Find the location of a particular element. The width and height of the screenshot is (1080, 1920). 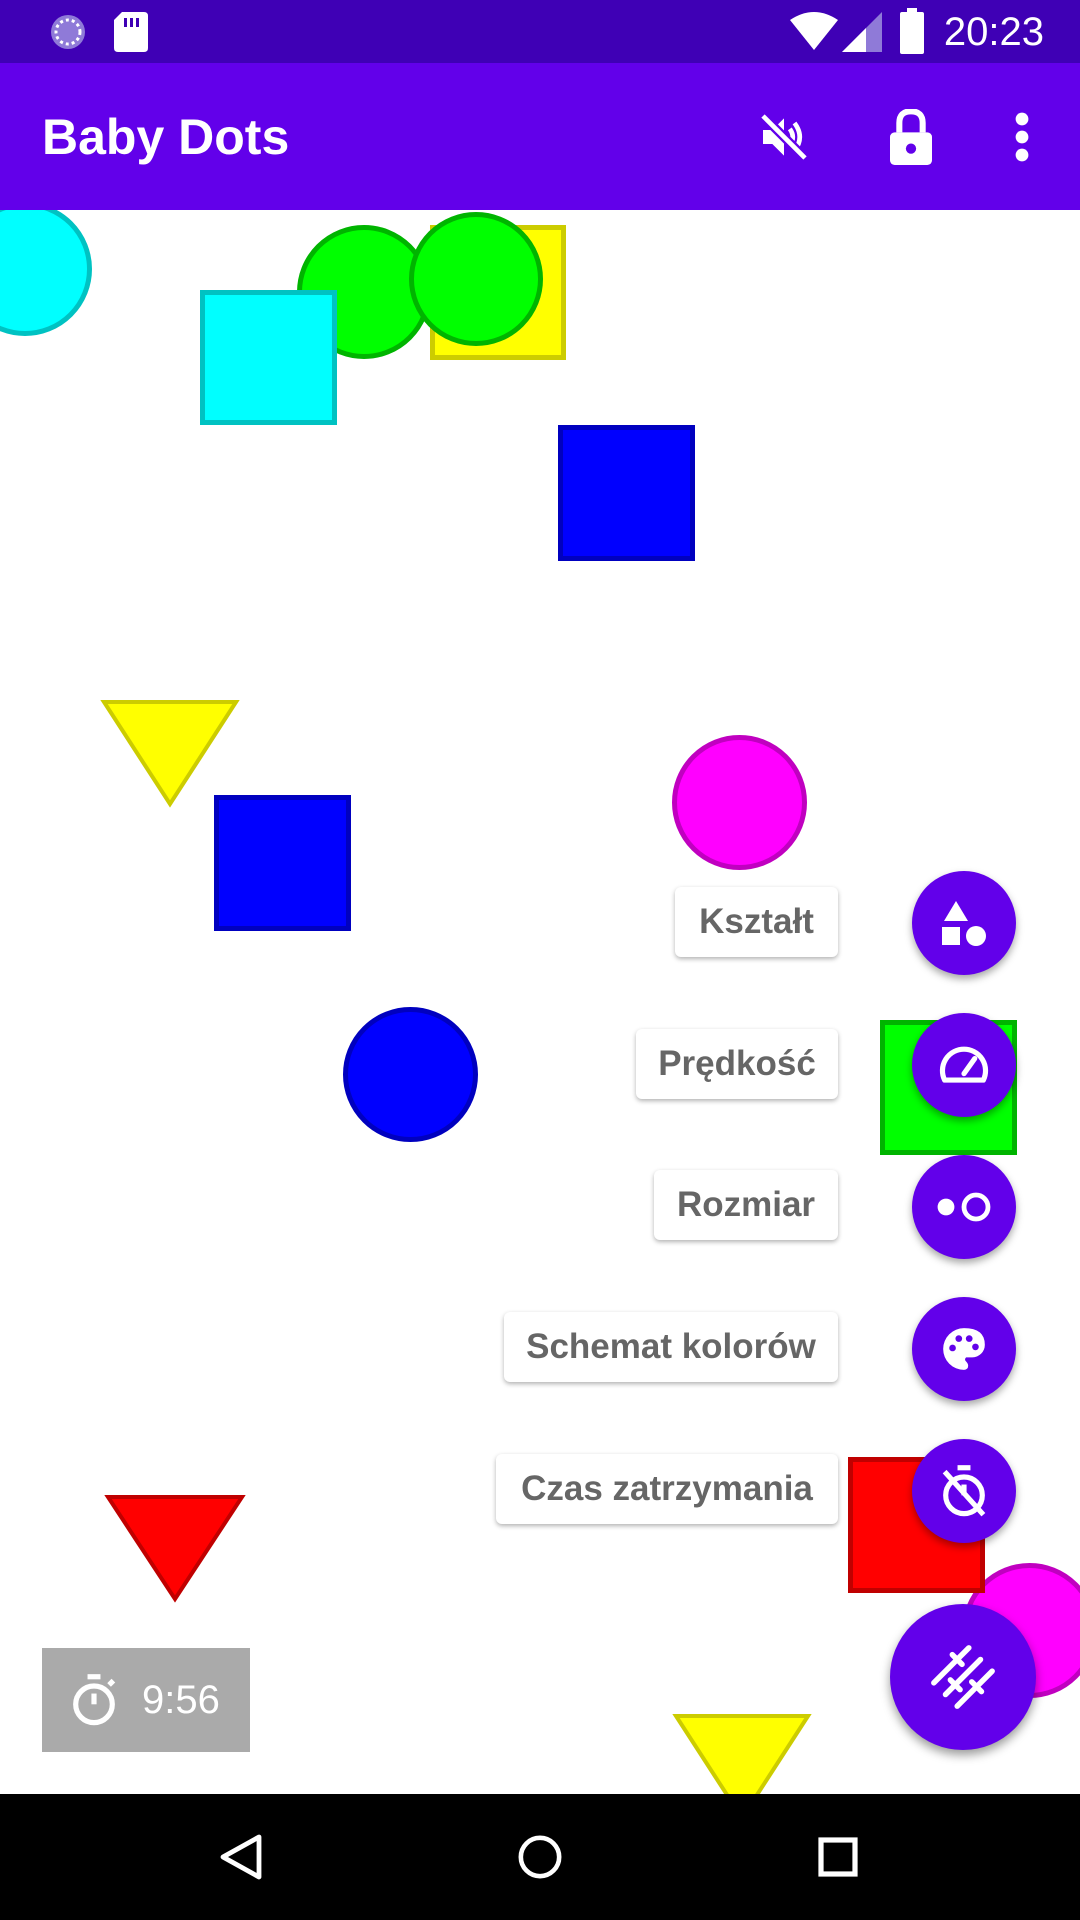

recents-icon is located at coordinates (838, 1857).